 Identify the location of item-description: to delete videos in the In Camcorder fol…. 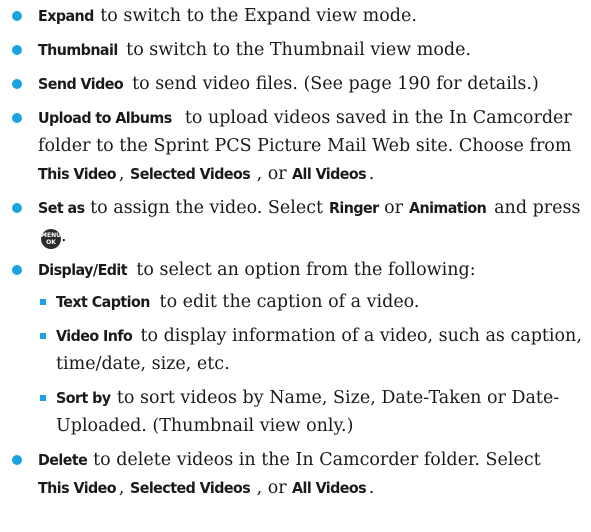
(314, 460).